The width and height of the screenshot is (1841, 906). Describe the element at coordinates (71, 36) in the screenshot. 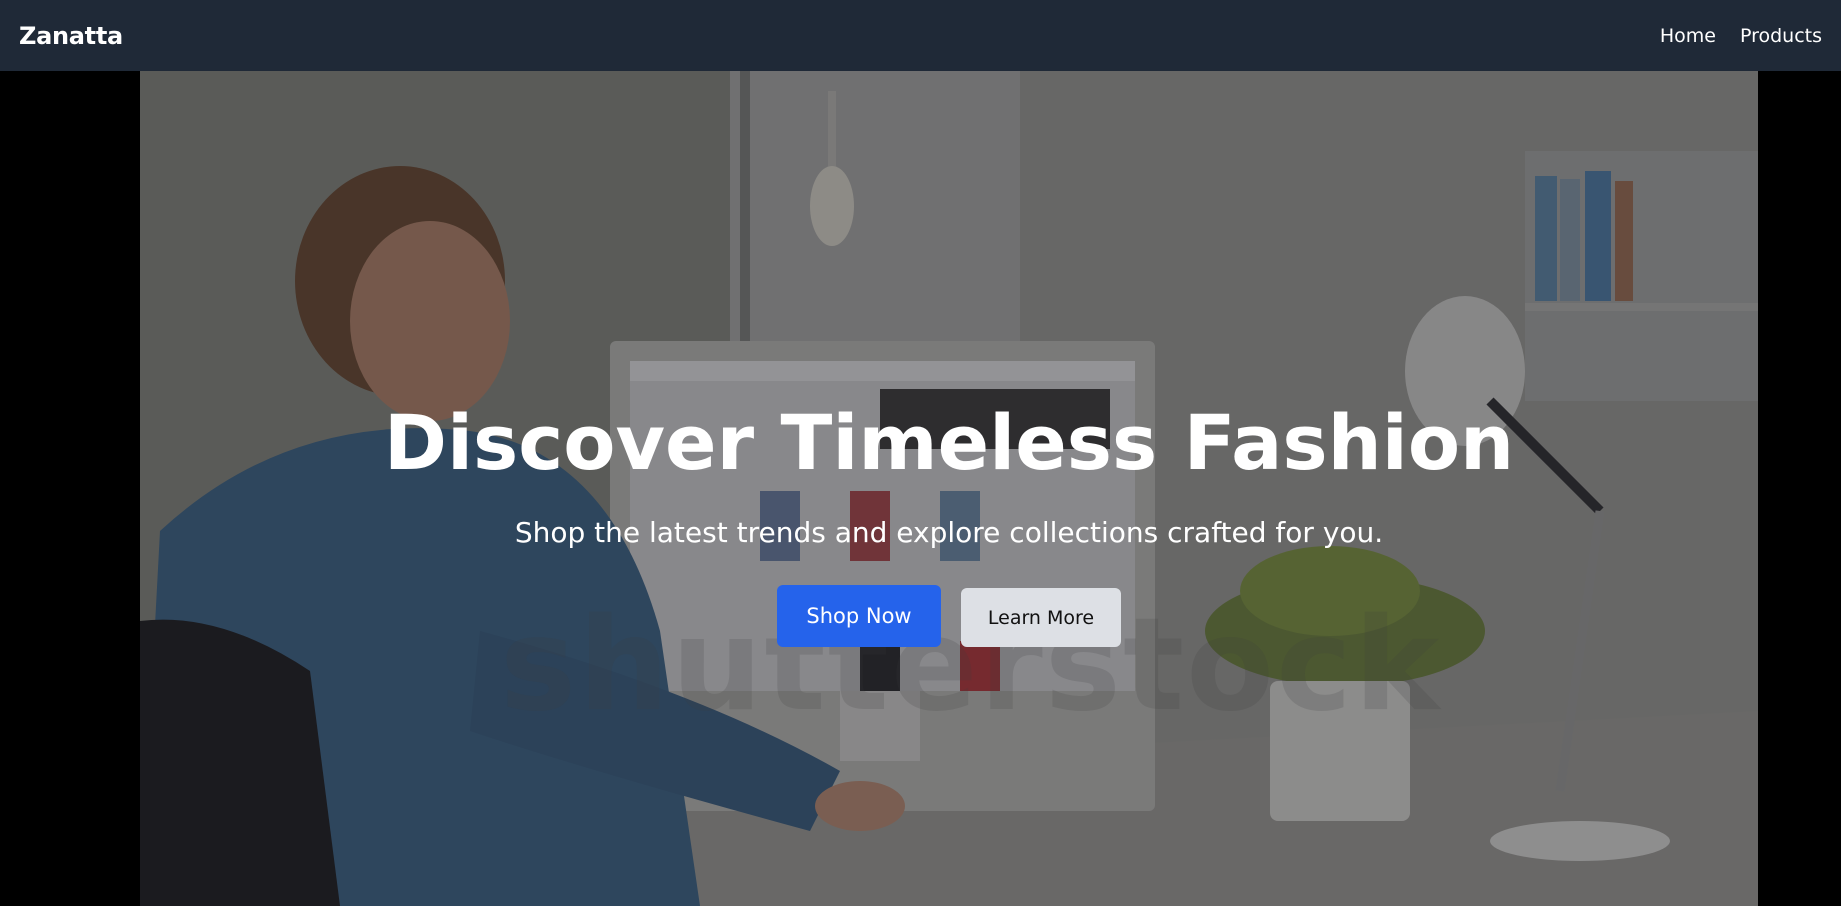

I see `brand-logo: Zanatta` at that location.